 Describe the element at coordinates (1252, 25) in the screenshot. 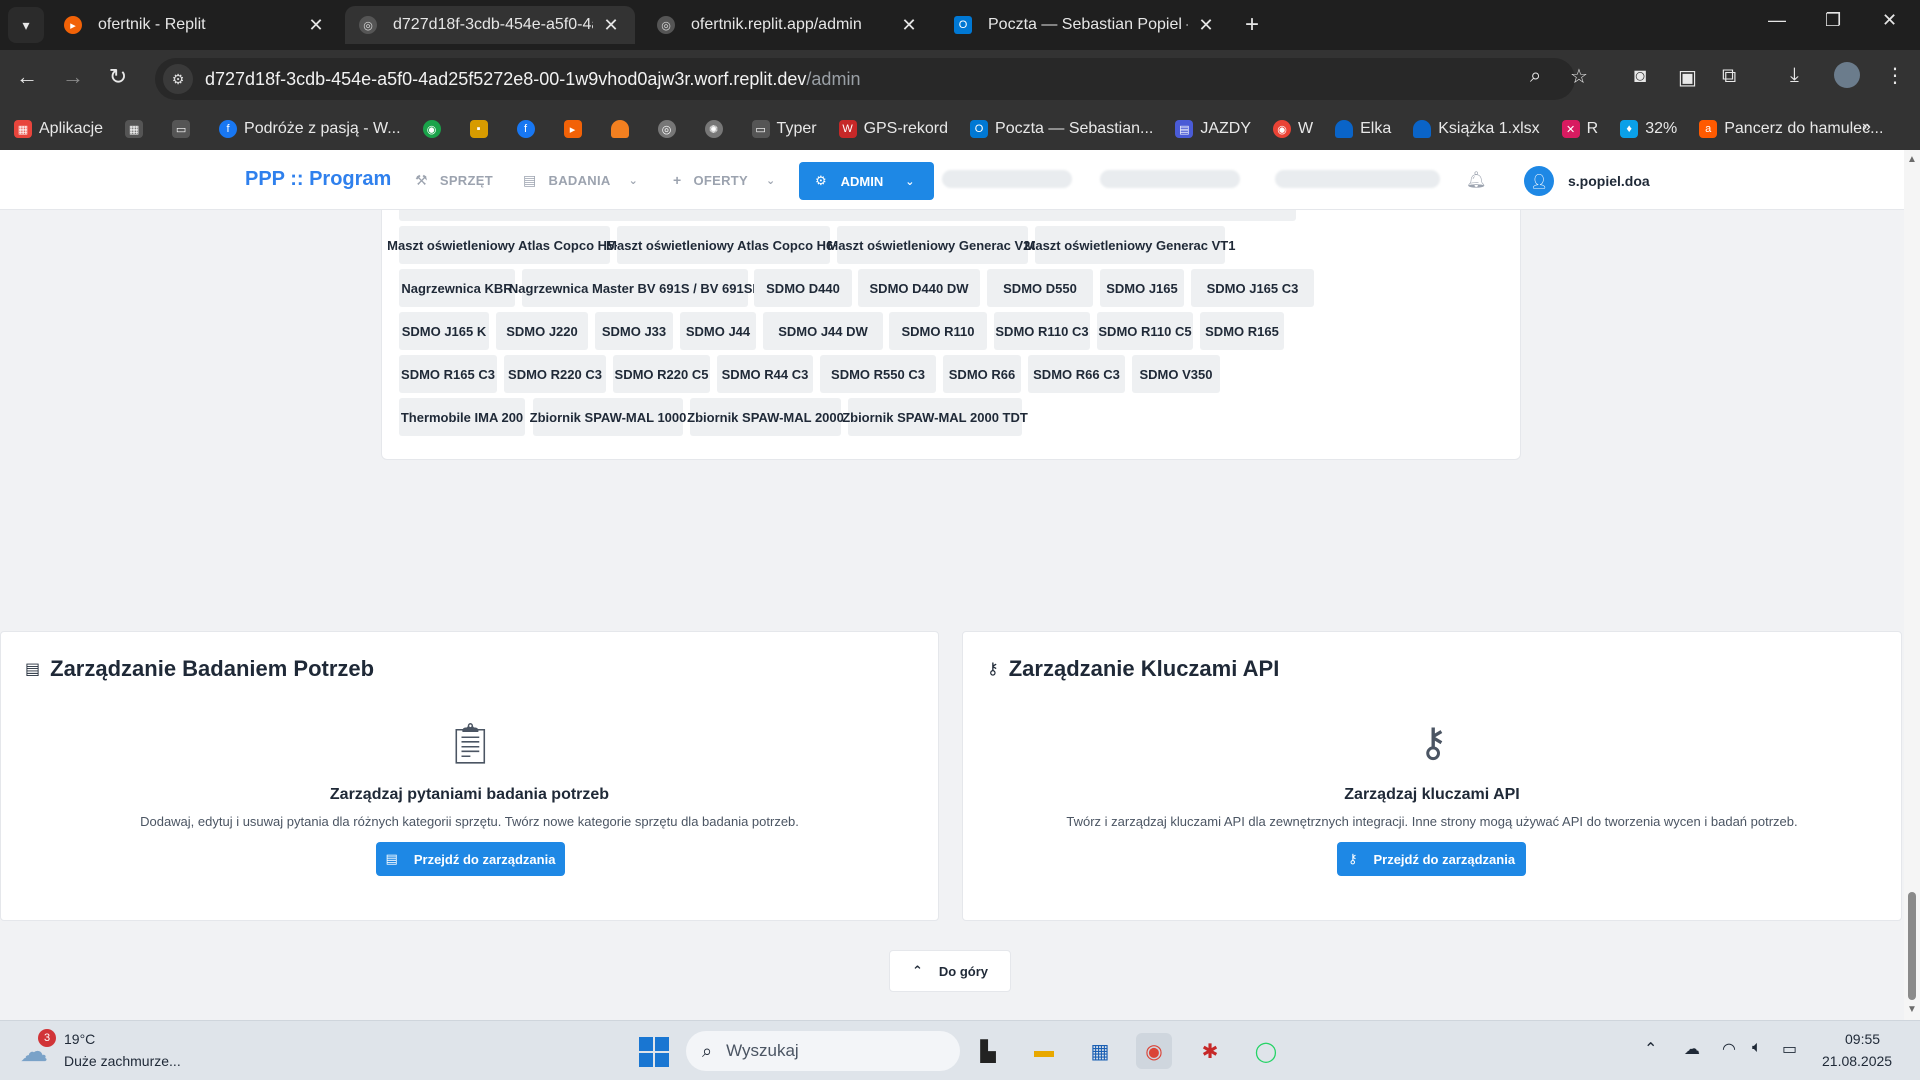

I see `new-tab-button: +` at that location.